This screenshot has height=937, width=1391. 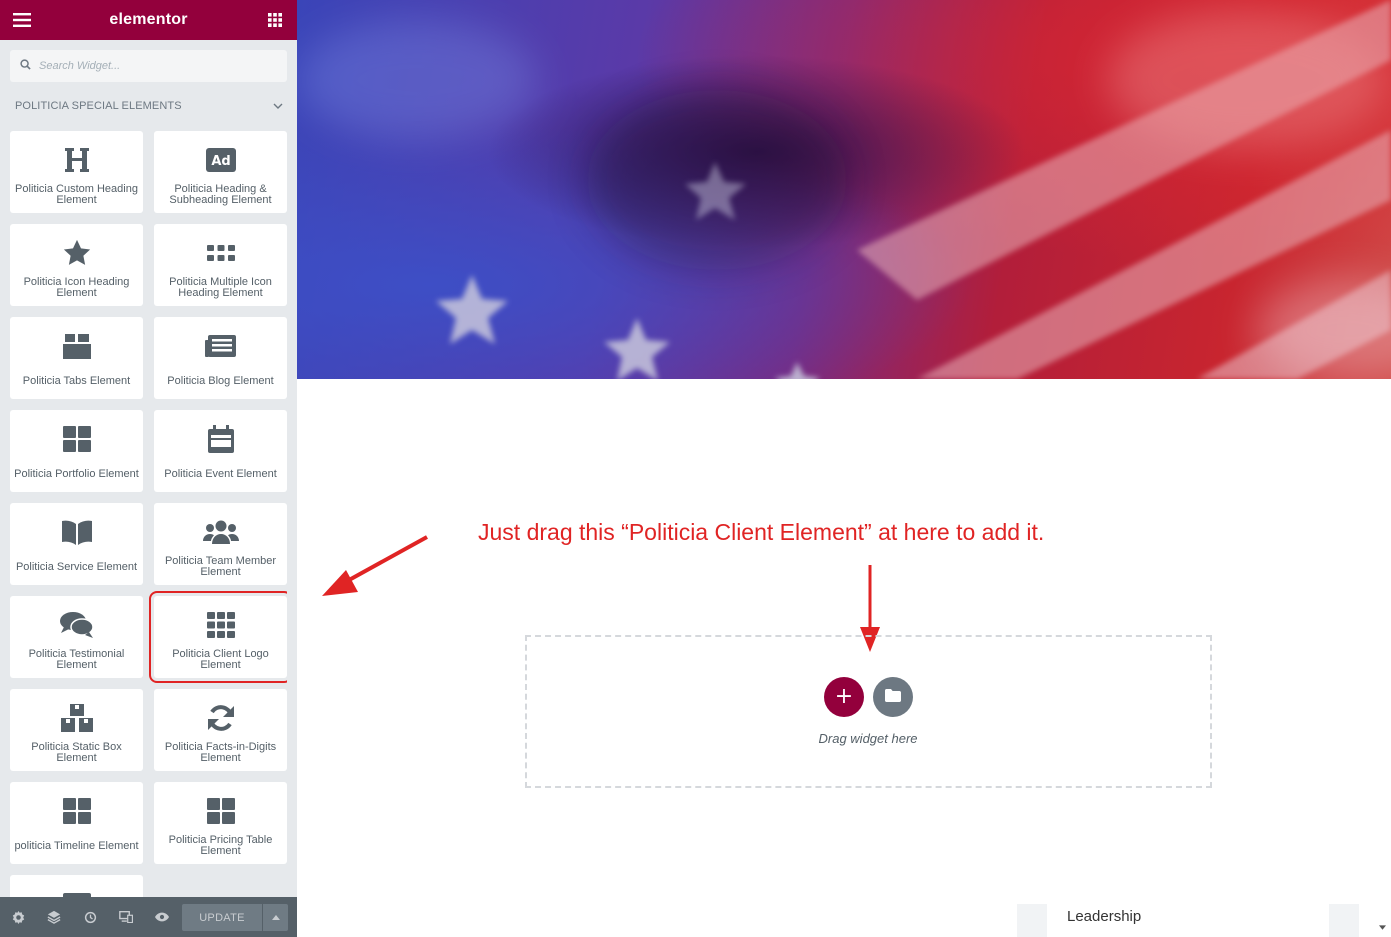 I want to click on add-section-button: +, so click(x=844, y=697).